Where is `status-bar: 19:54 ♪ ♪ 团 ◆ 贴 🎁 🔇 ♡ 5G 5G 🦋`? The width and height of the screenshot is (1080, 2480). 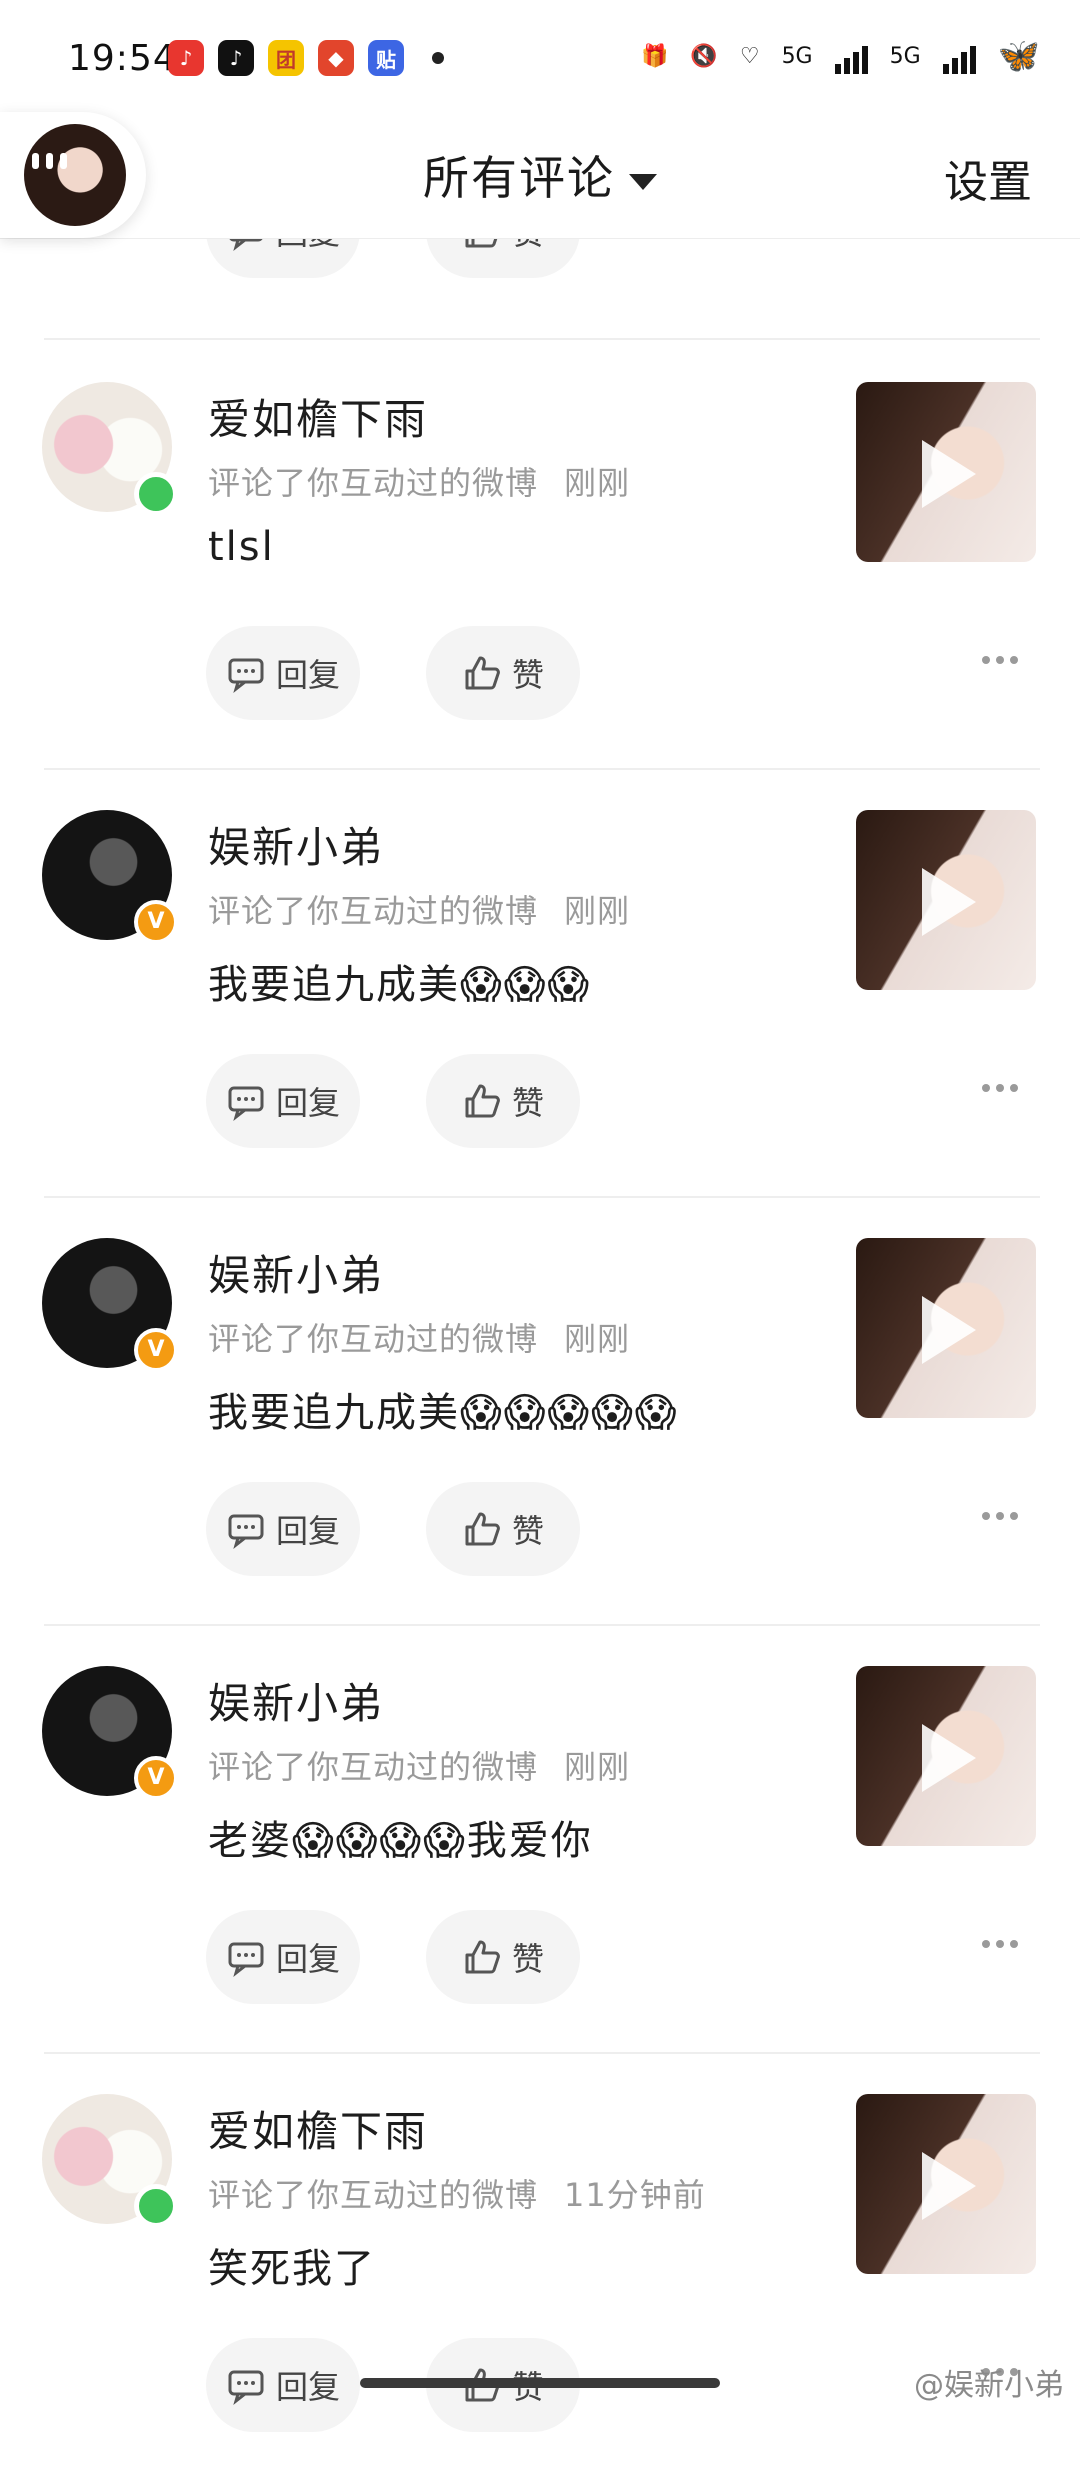
status-bar: 19:54 ♪ ♪ 团 ◆ 贴 🎁 🔇 ♡ 5G 5G 🦋 is located at coordinates (540, 56).